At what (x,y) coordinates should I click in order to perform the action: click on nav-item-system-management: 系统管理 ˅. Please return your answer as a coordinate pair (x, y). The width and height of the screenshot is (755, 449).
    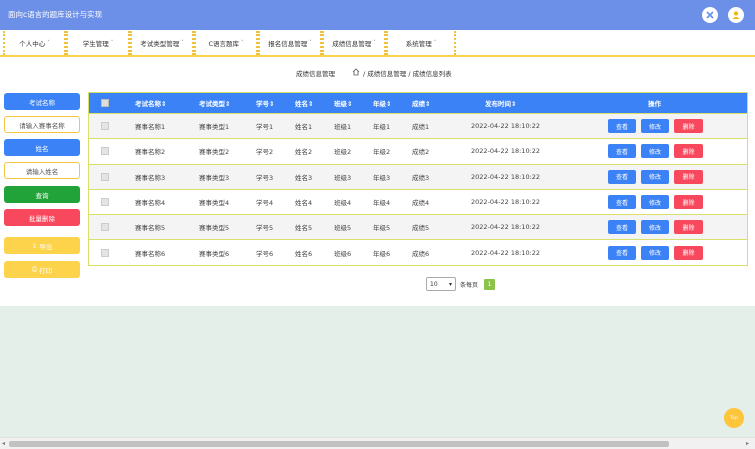
    Looking at the image, I should click on (421, 43).